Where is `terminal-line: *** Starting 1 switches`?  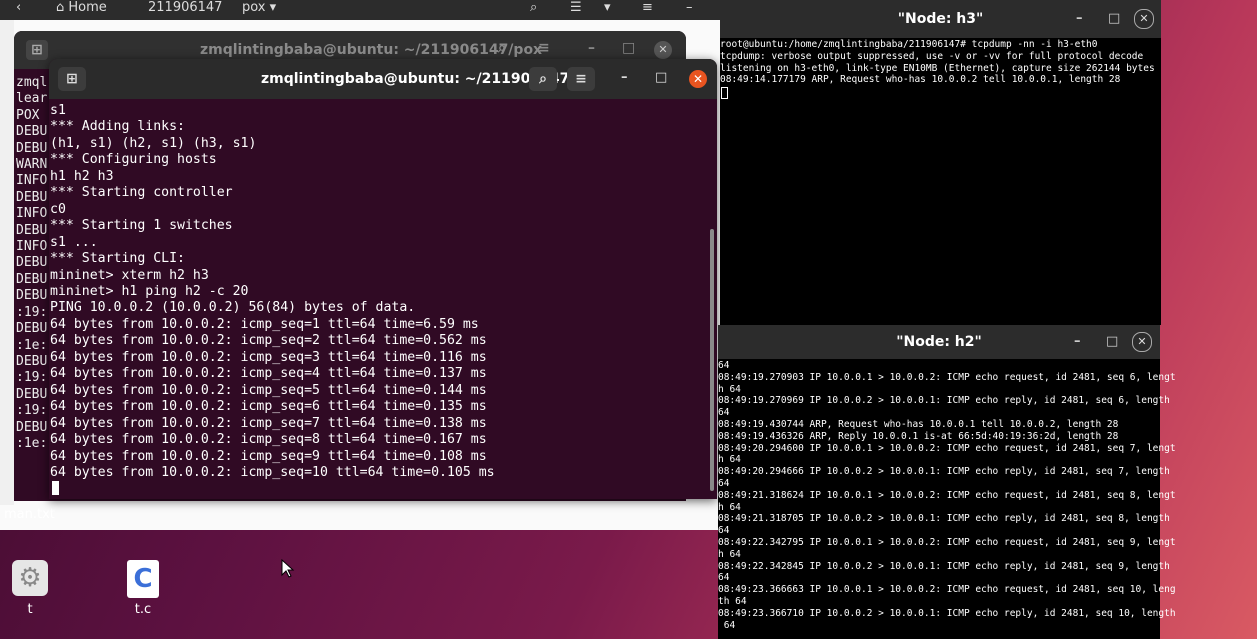 terminal-line: *** Starting 1 switches is located at coordinates (141, 226).